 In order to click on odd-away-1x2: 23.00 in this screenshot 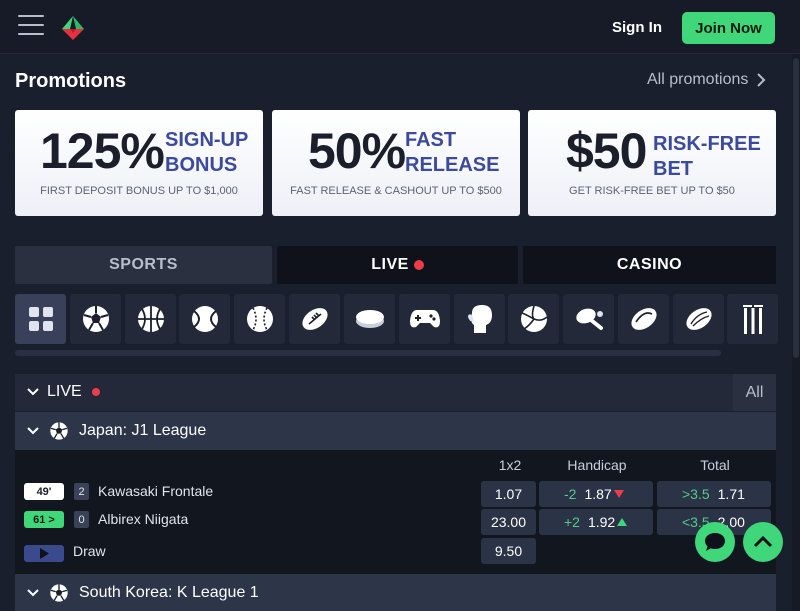, I will do `click(508, 522)`.